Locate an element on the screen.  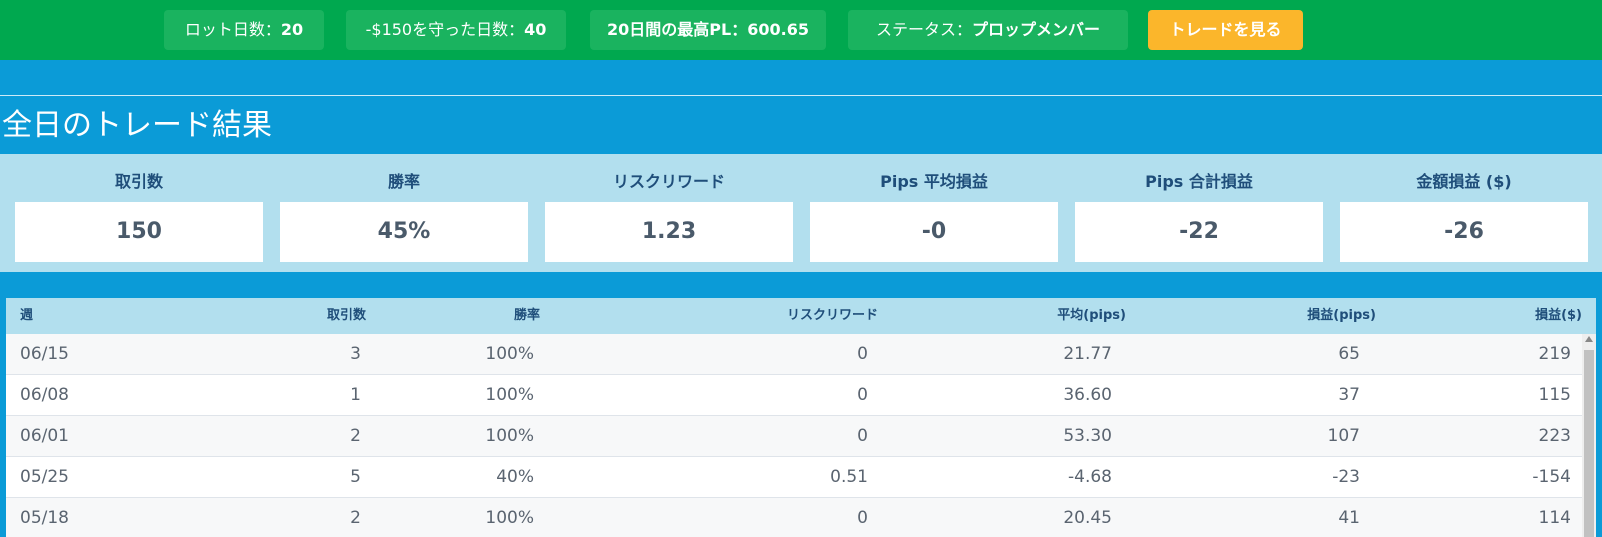
scrollbar-thumb is located at coordinates (1589, 443).